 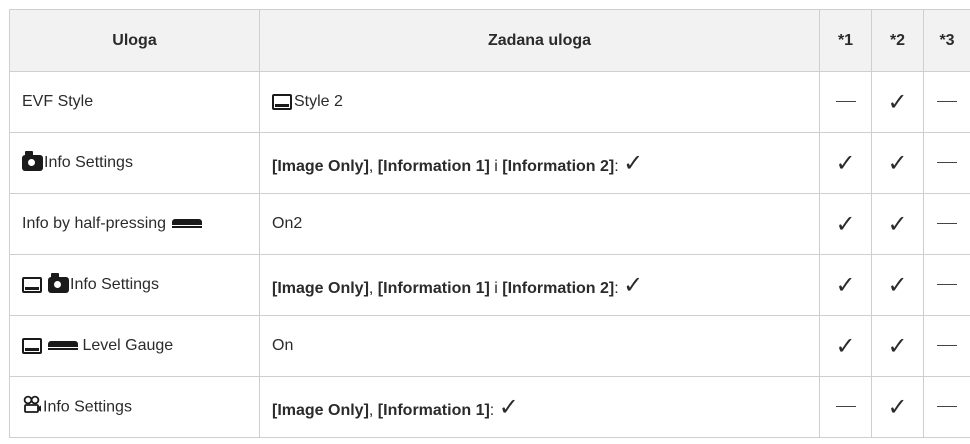 I want to click on header-col-2: *2, so click(x=897, y=40).